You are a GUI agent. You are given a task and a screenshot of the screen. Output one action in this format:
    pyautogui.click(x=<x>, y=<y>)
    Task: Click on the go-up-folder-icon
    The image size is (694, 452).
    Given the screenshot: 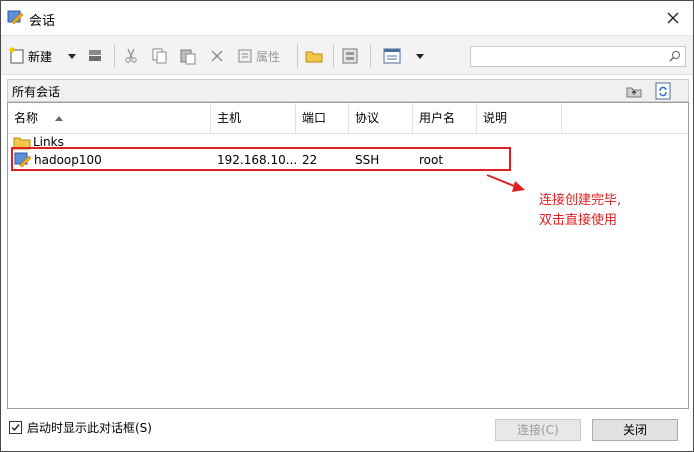 What is the action you would take?
    pyautogui.click(x=634, y=91)
    